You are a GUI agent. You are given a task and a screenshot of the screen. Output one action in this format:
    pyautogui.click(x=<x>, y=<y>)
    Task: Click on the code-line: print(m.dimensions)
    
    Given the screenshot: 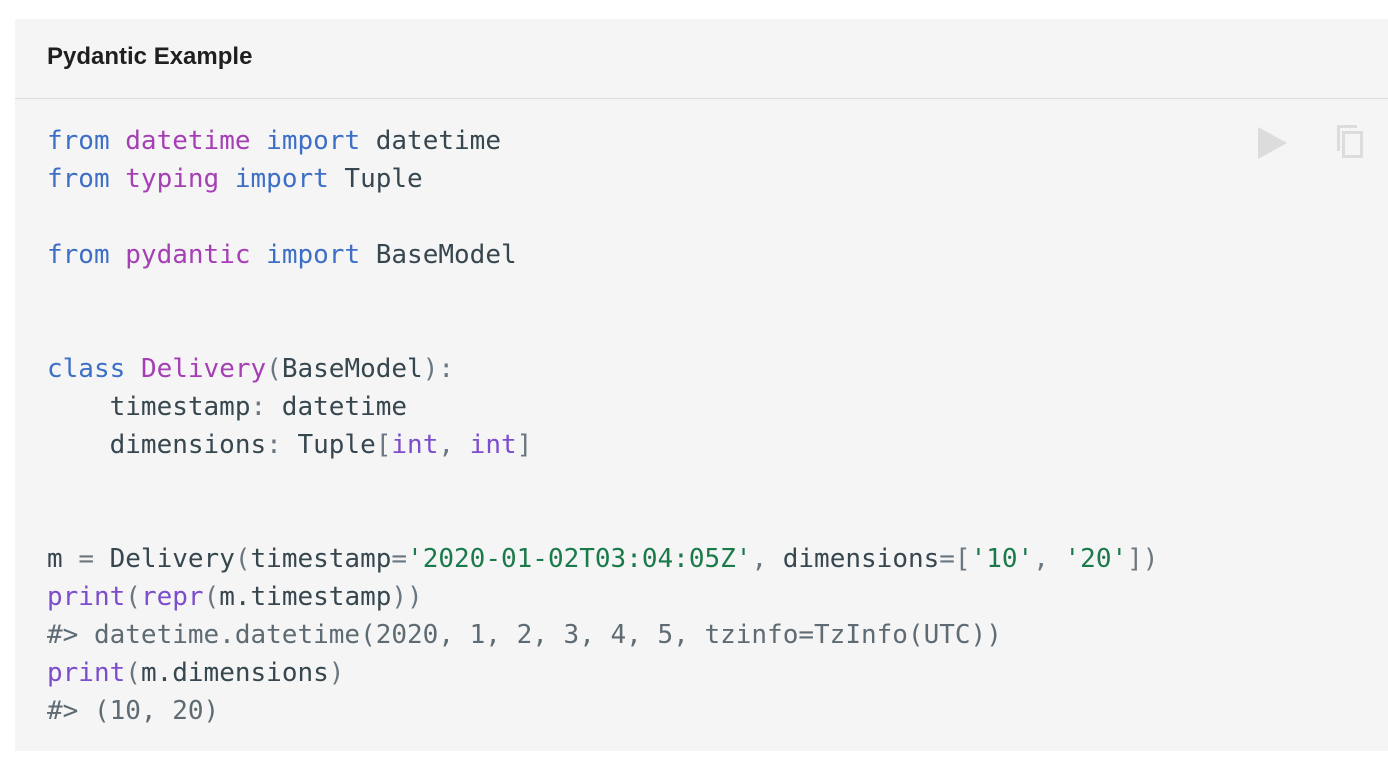 What is the action you would take?
    pyautogui.click(x=602, y=673)
    